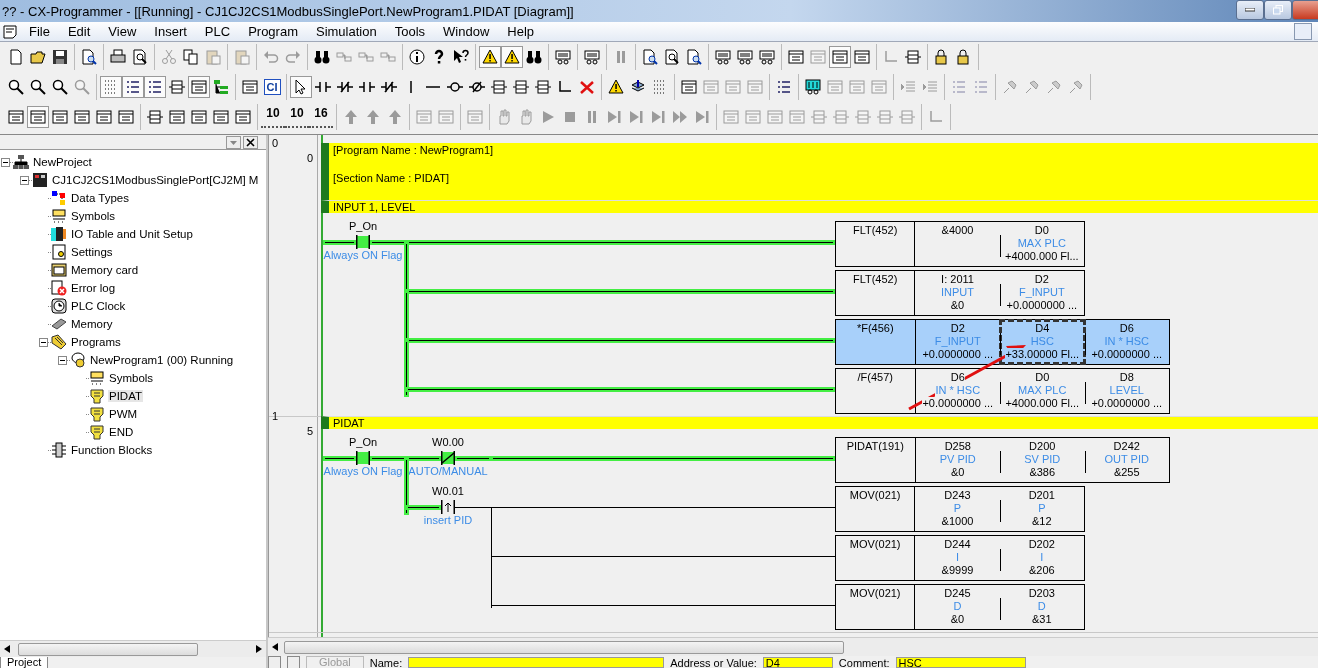 This screenshot has height=668, width=1318. I want to click on tree-item: PWM, so click(123, 414).